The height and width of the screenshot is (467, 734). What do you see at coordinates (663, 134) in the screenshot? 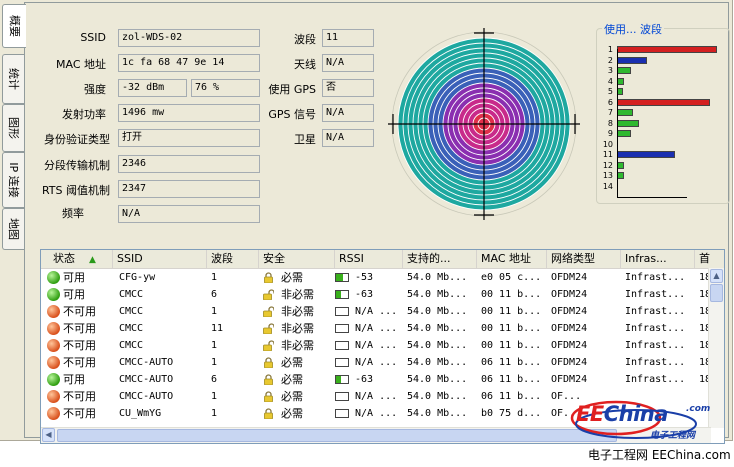
I see `channel-row: 9` at bounding box center [663, 134].